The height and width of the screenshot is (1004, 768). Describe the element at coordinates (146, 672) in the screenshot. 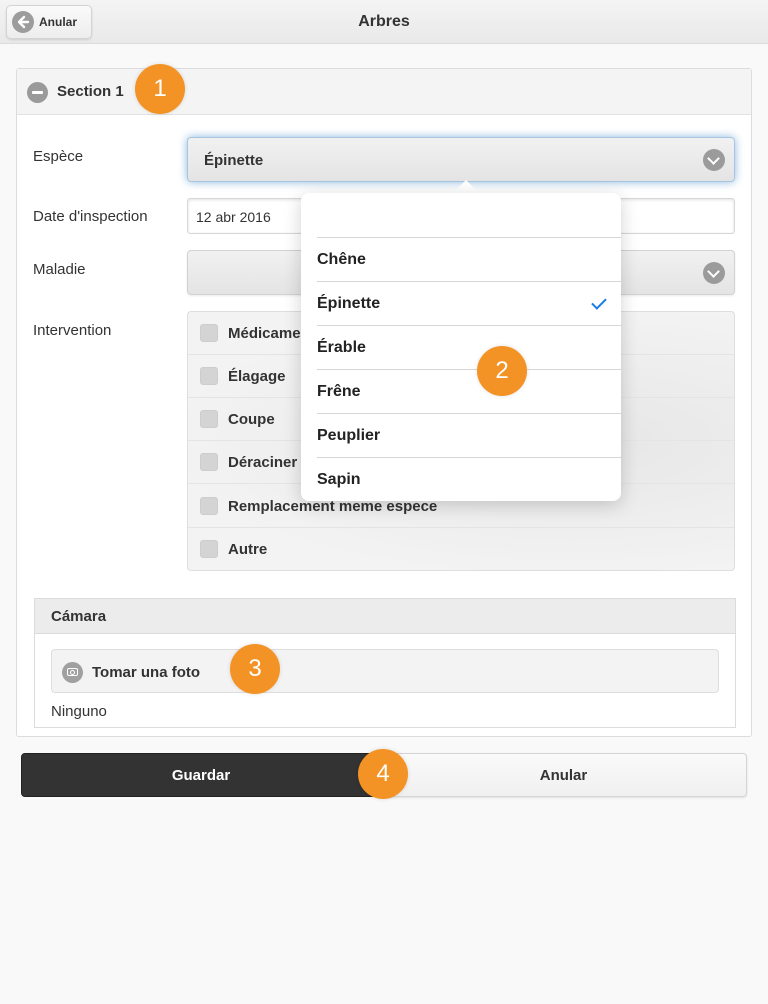

I see `take-photo-label: Tomar una foto` at that location.